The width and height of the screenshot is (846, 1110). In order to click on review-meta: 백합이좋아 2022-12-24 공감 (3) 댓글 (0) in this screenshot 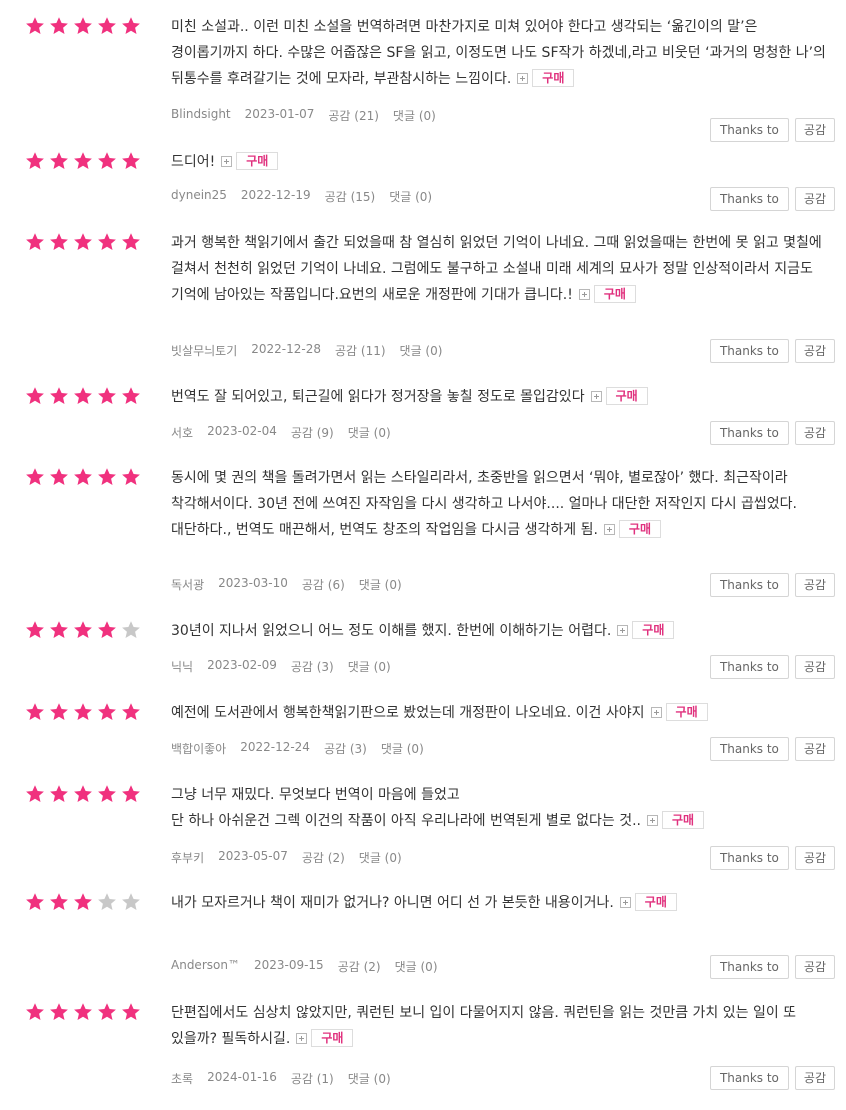, I will do `click(297, 748)`.